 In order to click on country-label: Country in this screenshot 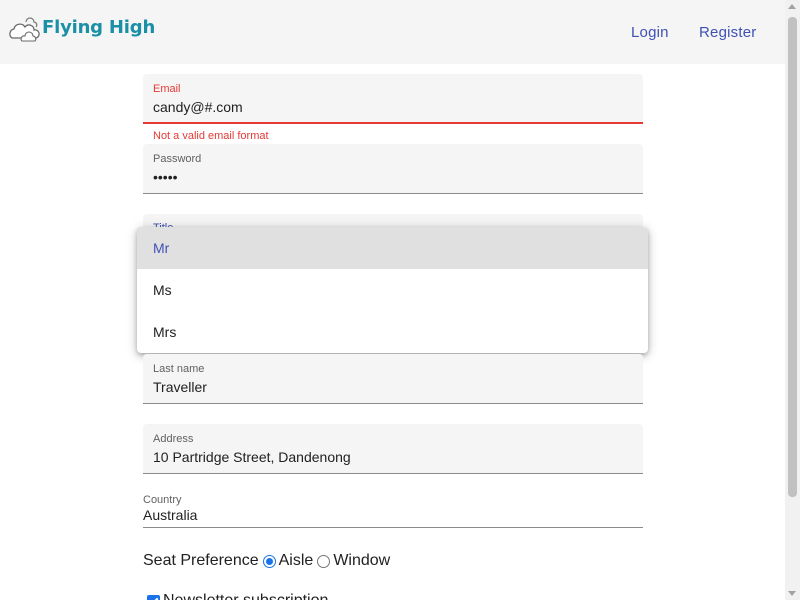, I will do `click(162, 500)`.